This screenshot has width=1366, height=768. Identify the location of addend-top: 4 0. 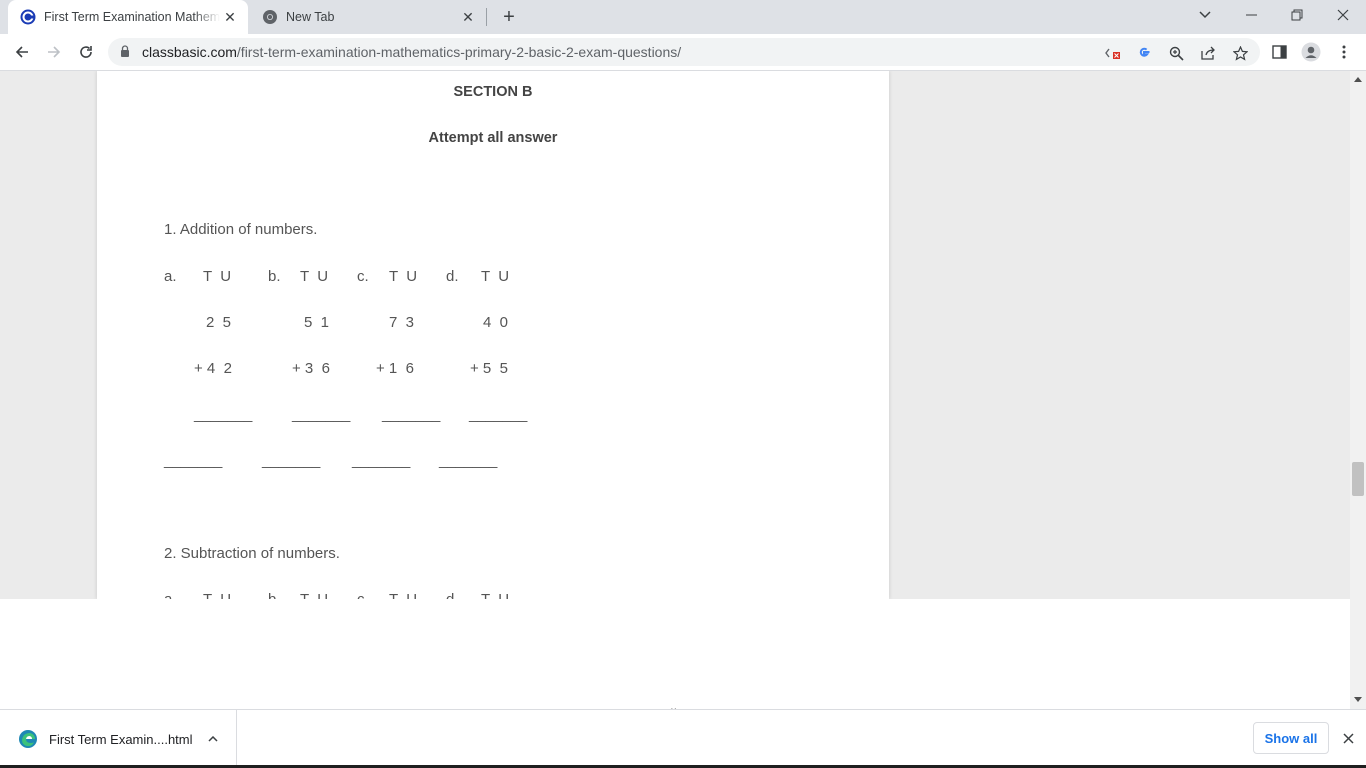
(496, 322).